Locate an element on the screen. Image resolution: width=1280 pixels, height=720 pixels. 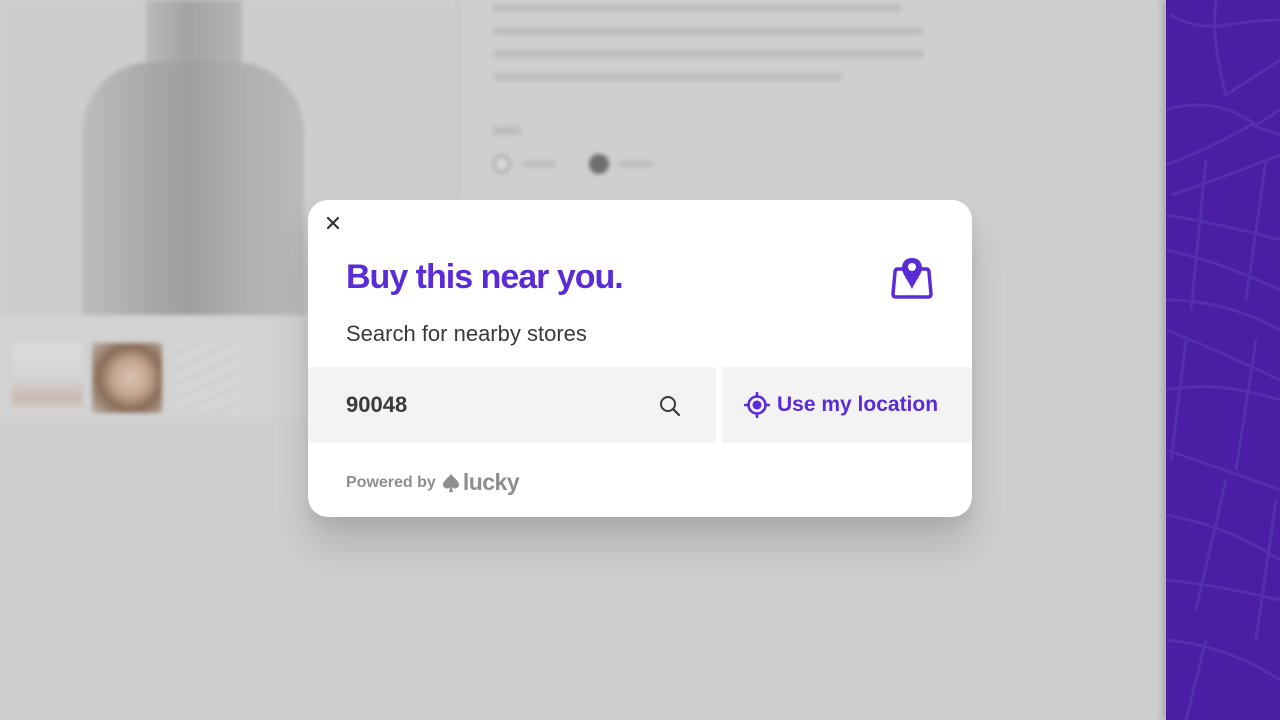
map-pattern is located at coordinates (1223, 360).